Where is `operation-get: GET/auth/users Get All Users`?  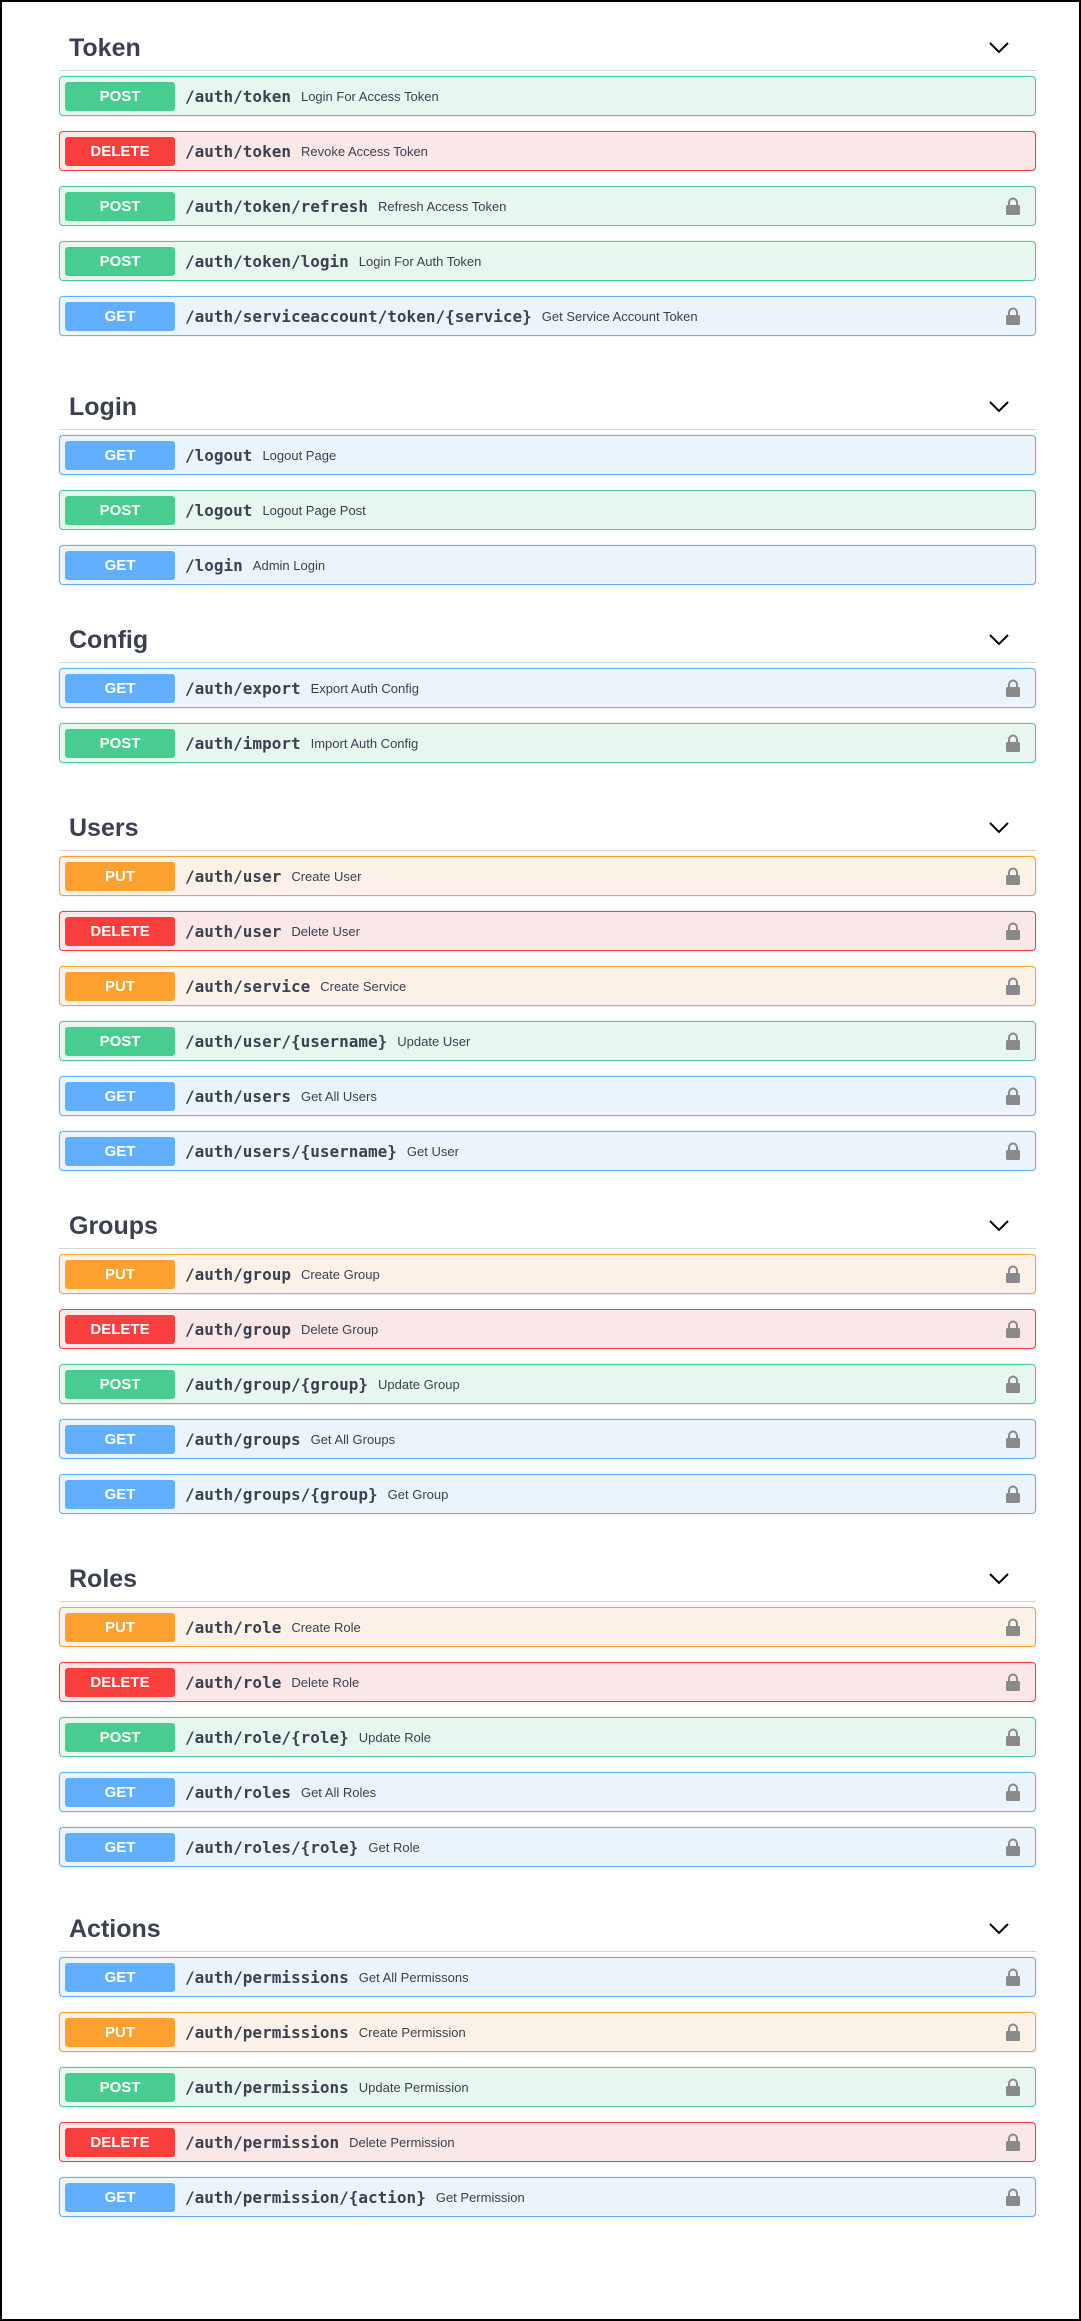
operation-get: GET/auth/users Get All Users is located at coordinates (547, 1096).